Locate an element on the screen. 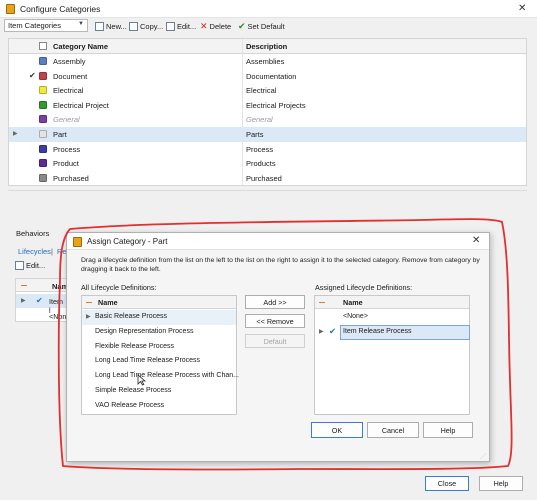 The width and height of the screenshot is (537, 500). table-header: Category Name Description is located at coordinates (267, 46).